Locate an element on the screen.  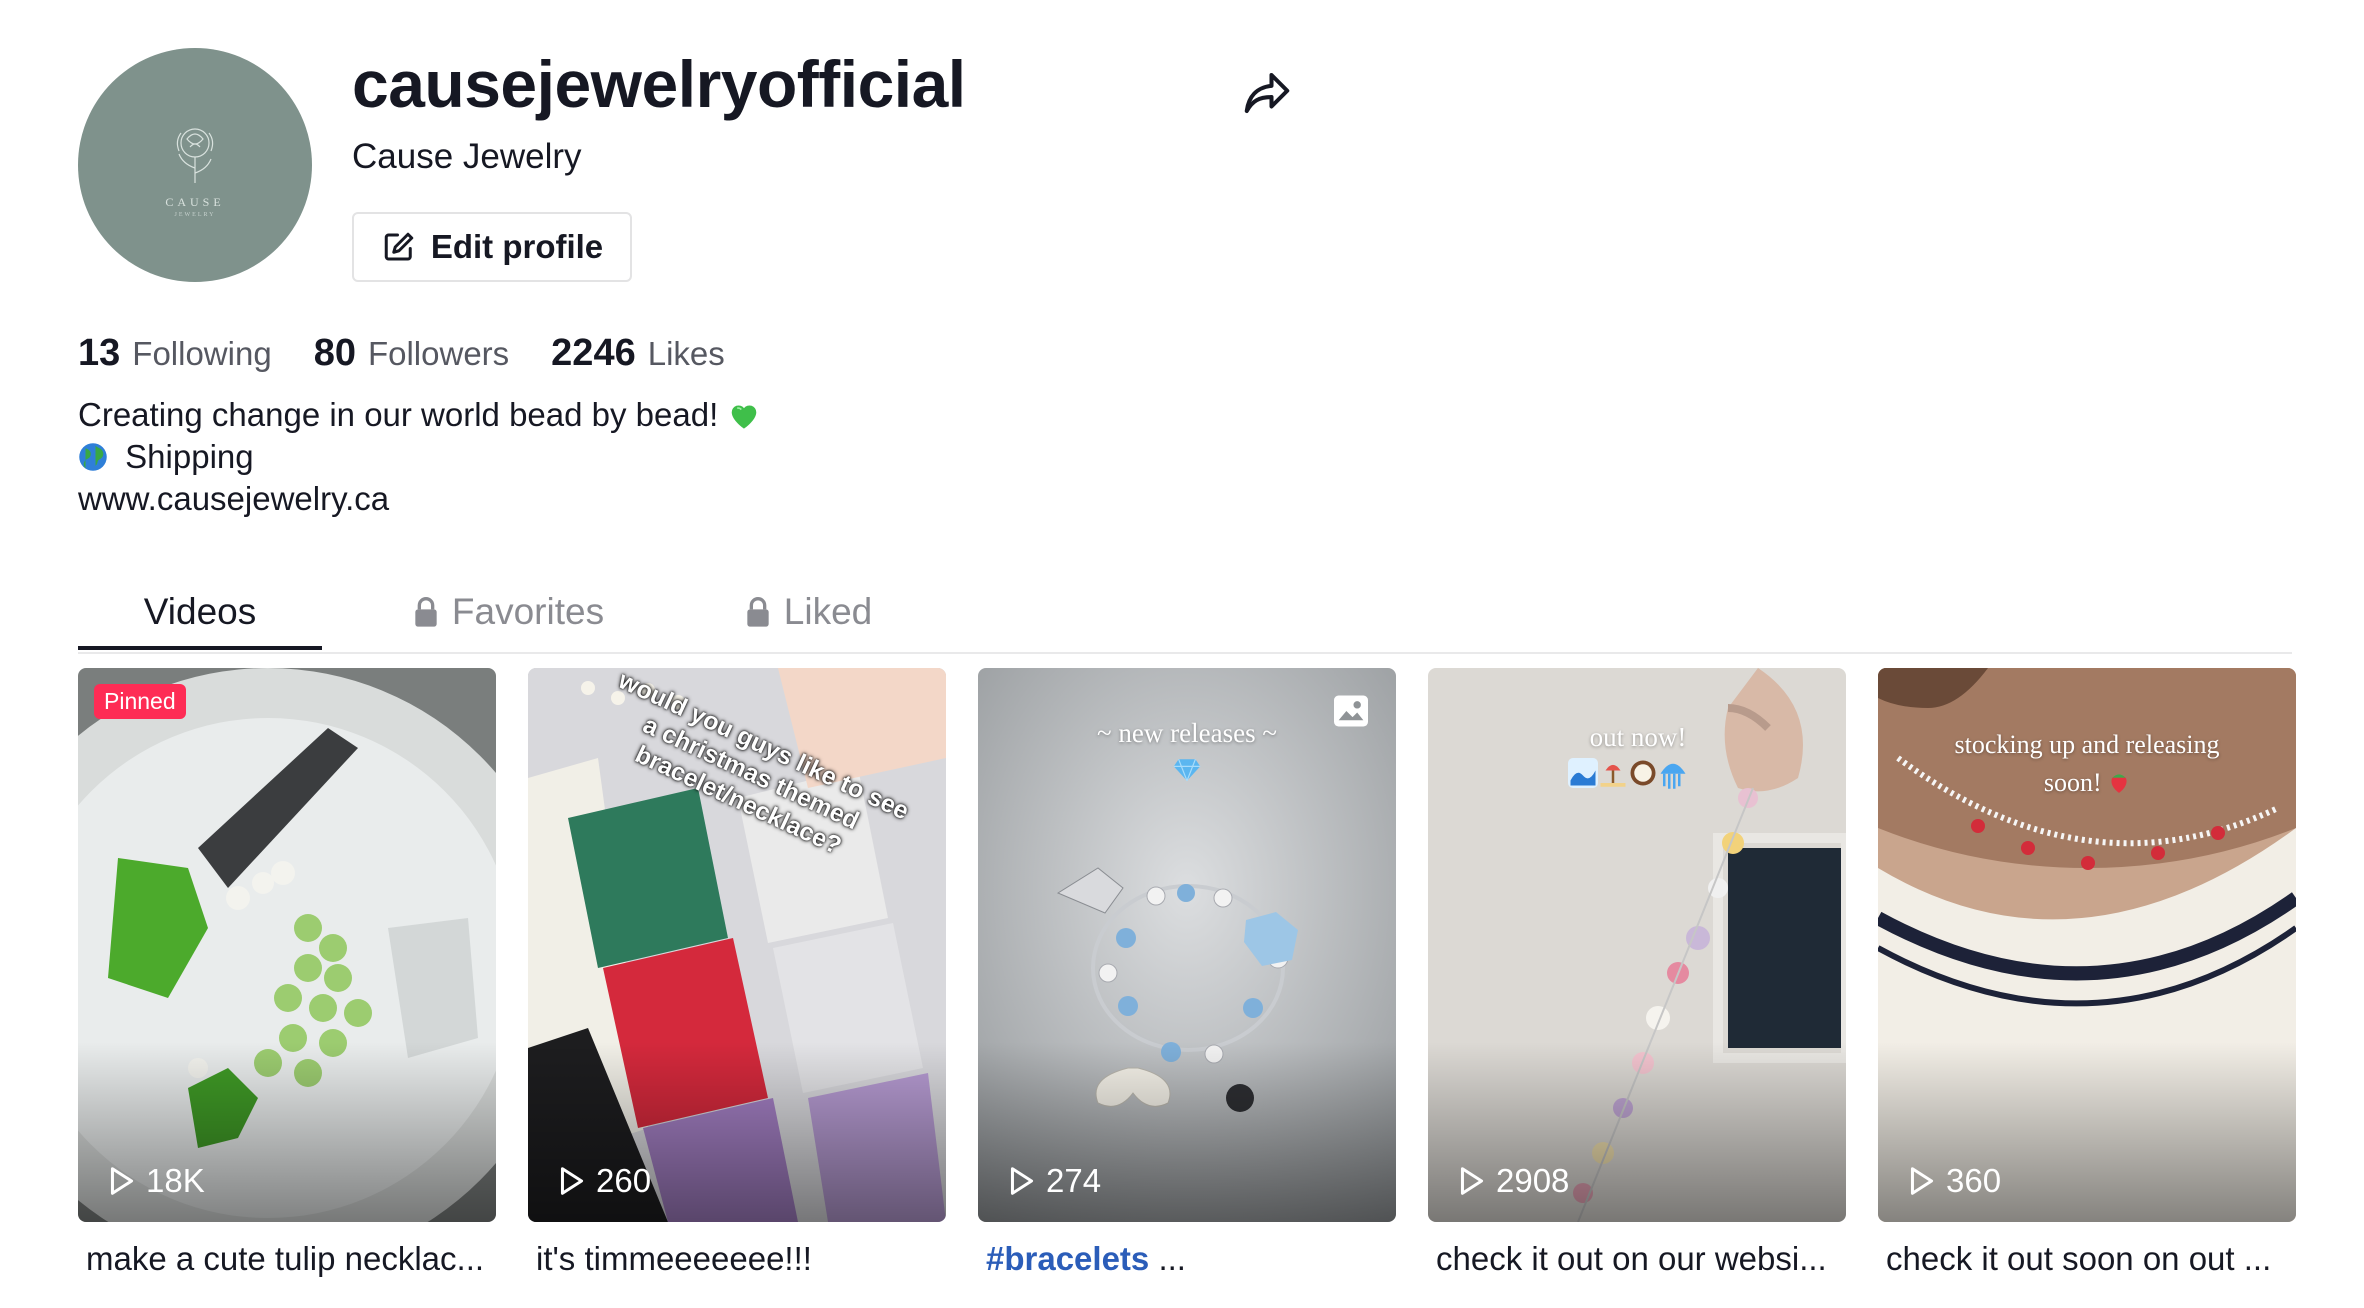
followers-label: Followers is located at coordinates (438, 353).